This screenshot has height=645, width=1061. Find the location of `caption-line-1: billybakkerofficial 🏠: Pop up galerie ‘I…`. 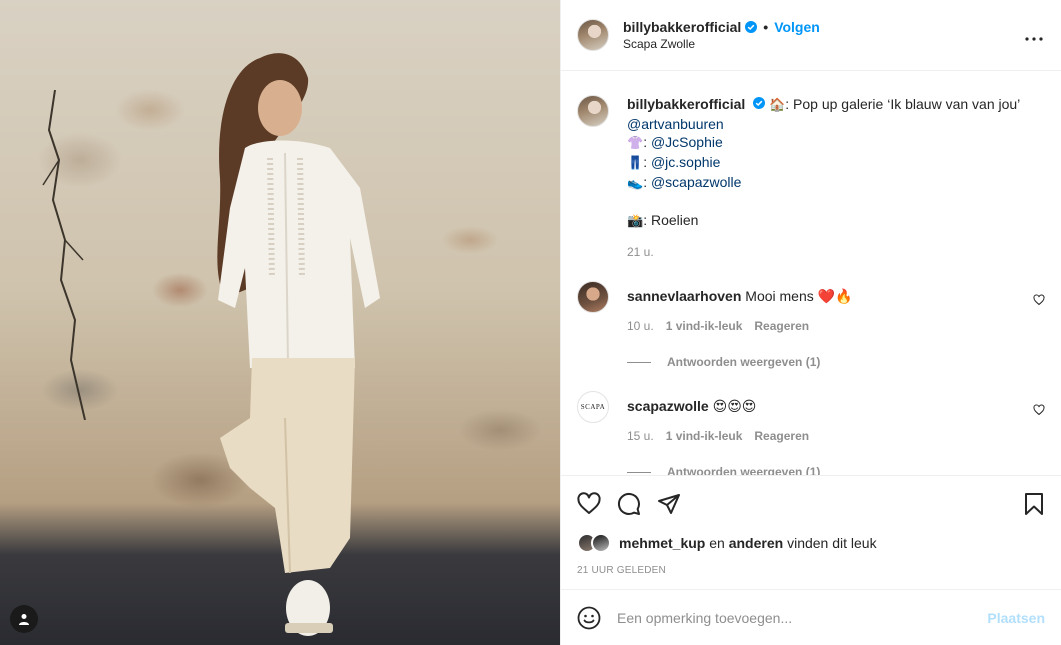

caption-line-1: billybakkerofficial 🏠: Pop up galerie ‘I… is located at coordinates (836, 105).